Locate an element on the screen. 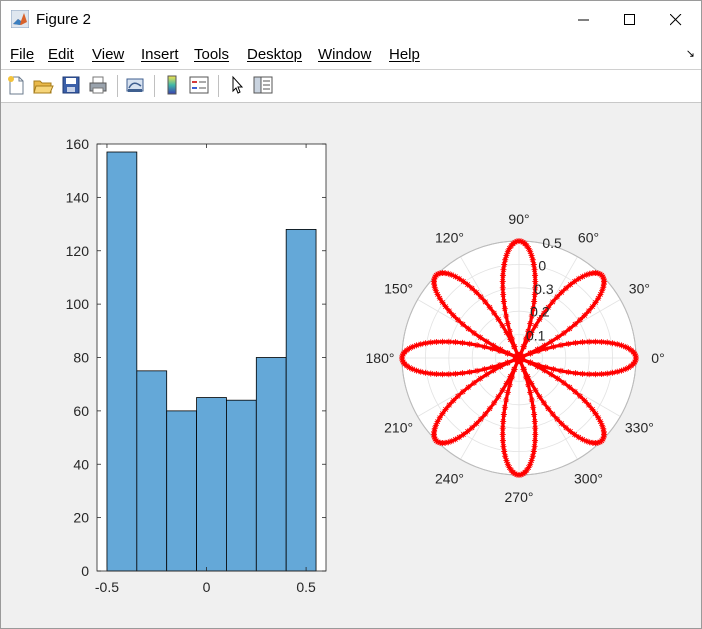 This screenshot has height=629, width=702. menu-window: Window is located at coordinates (344, 54).